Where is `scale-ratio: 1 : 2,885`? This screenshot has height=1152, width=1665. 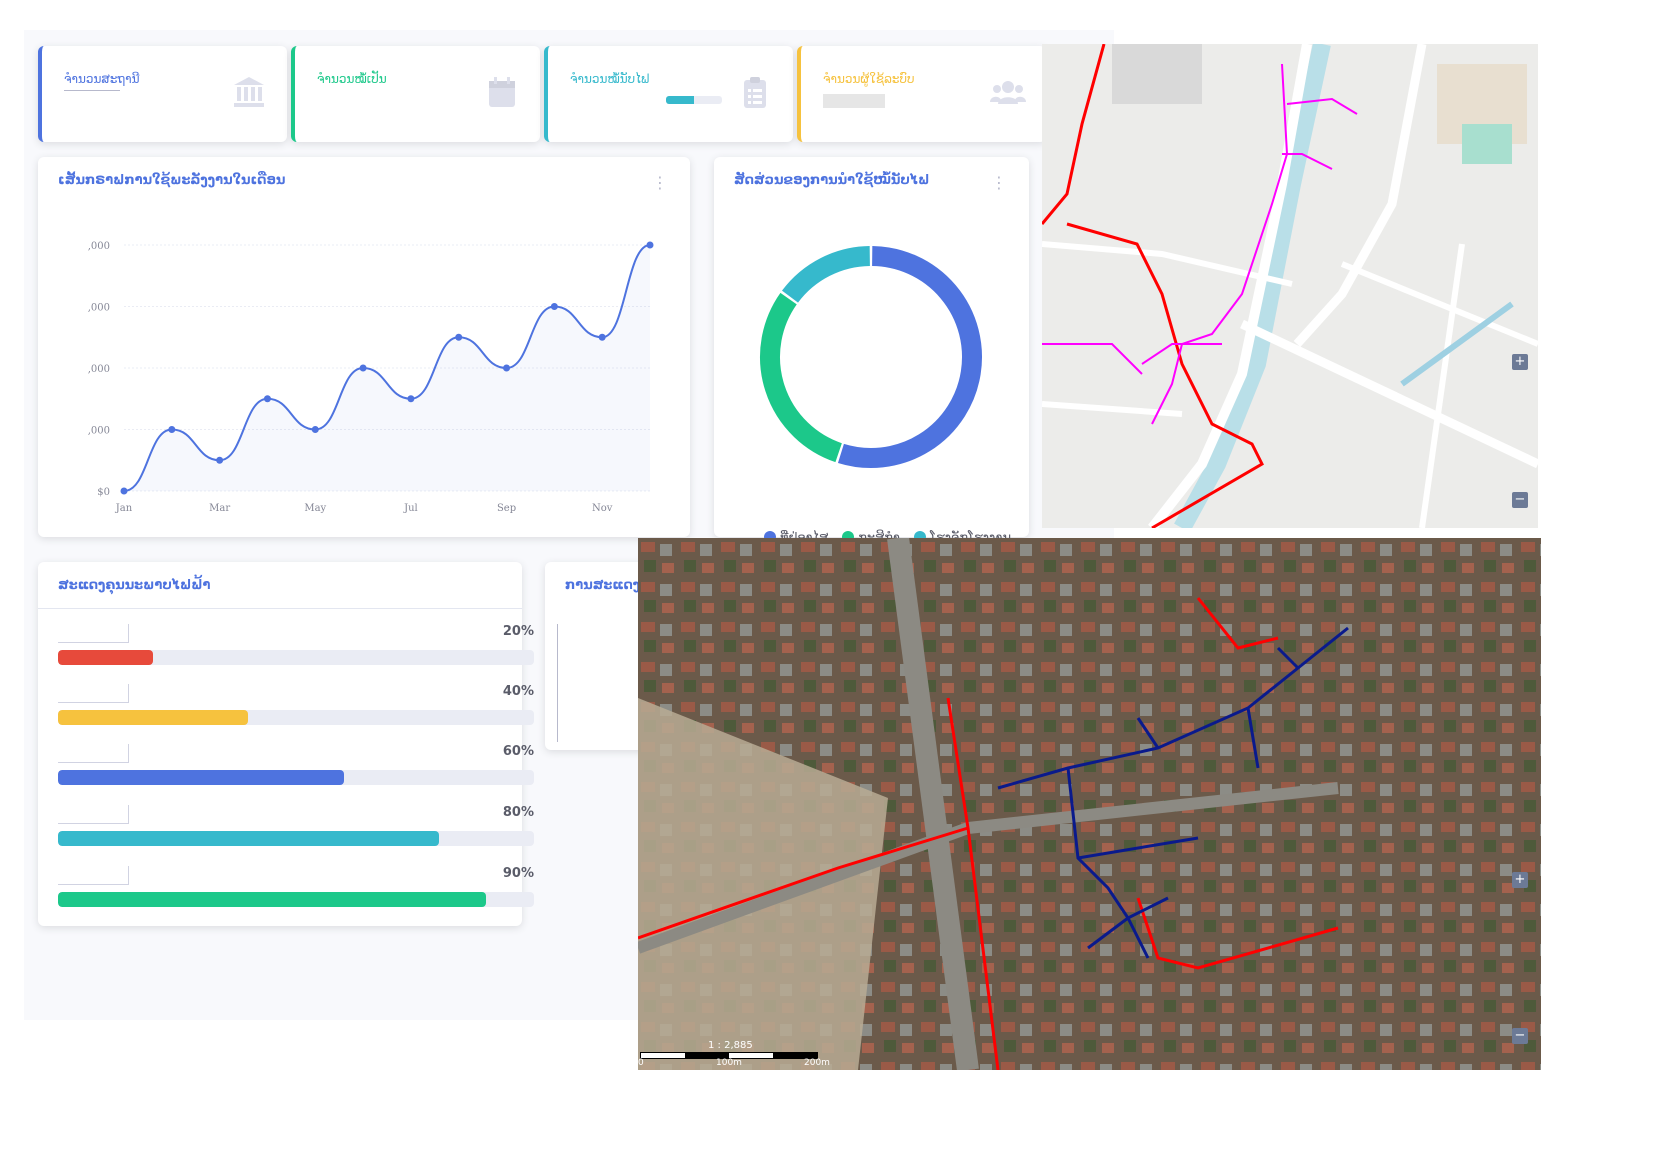 scale-ratio: 1 : 2,885 is located at coordinates (730, 1045).